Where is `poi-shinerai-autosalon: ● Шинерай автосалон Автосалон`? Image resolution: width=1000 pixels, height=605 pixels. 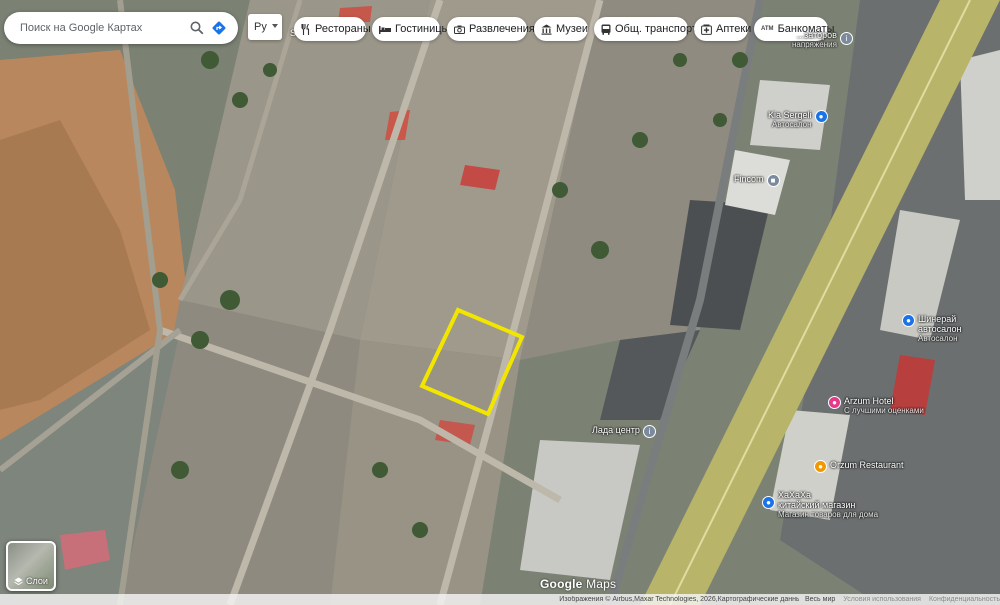
poi-shinerai-autosalon: ● Шинерай автосалон Автосалон is located at coordinates (951, 329).